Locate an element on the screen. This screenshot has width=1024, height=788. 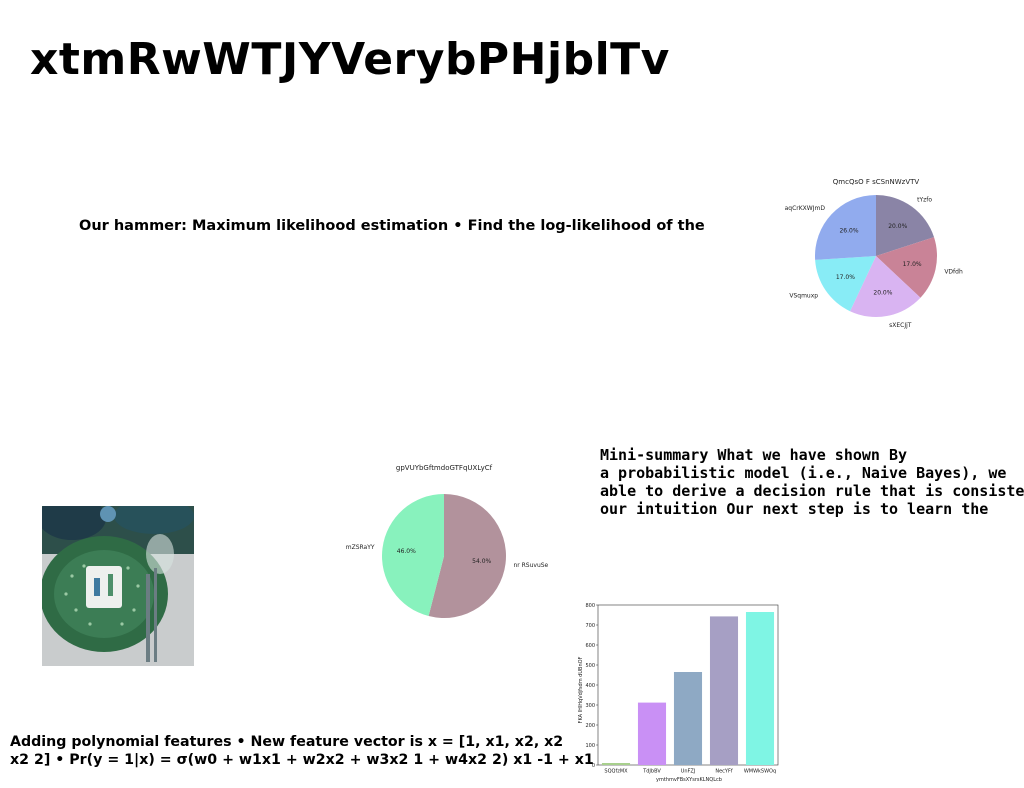
y-tick-label: 300 is located at coordinates (590, 706).